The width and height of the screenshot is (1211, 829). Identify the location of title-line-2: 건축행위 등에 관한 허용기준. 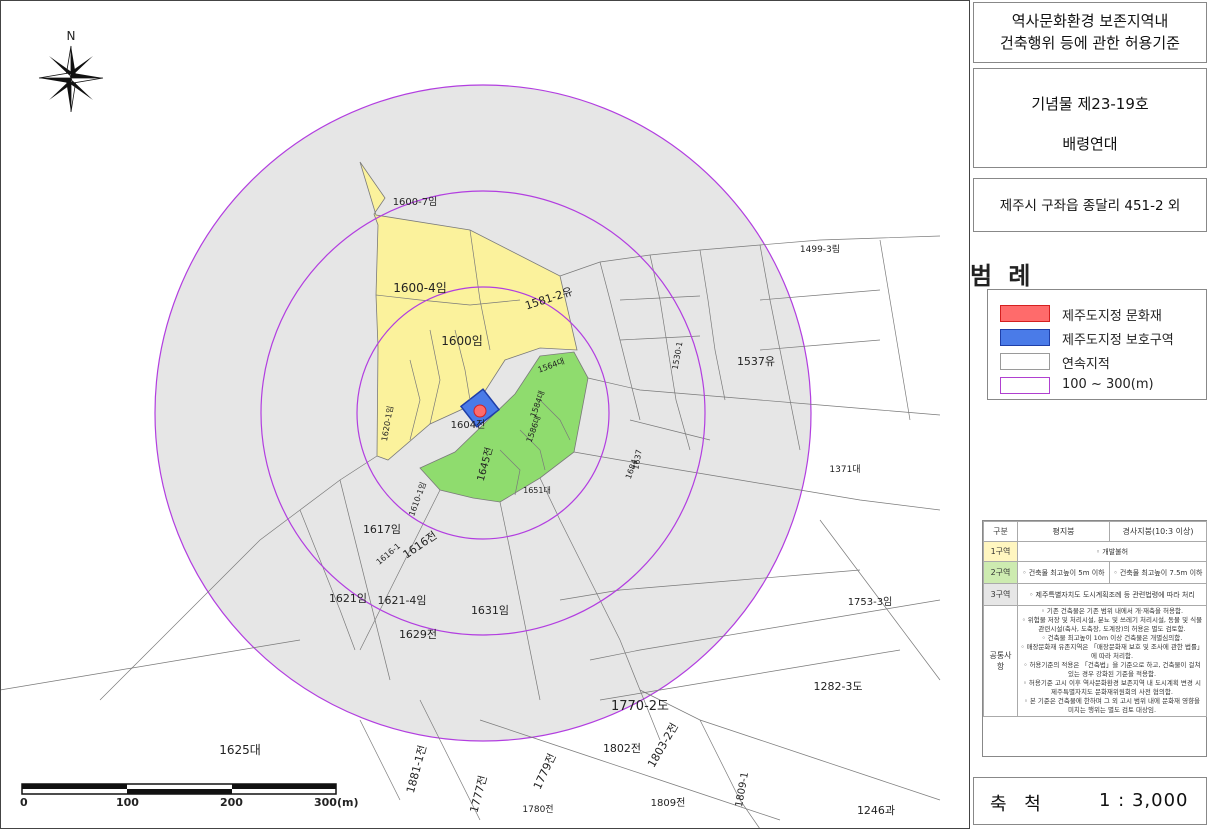
(1090, 43).